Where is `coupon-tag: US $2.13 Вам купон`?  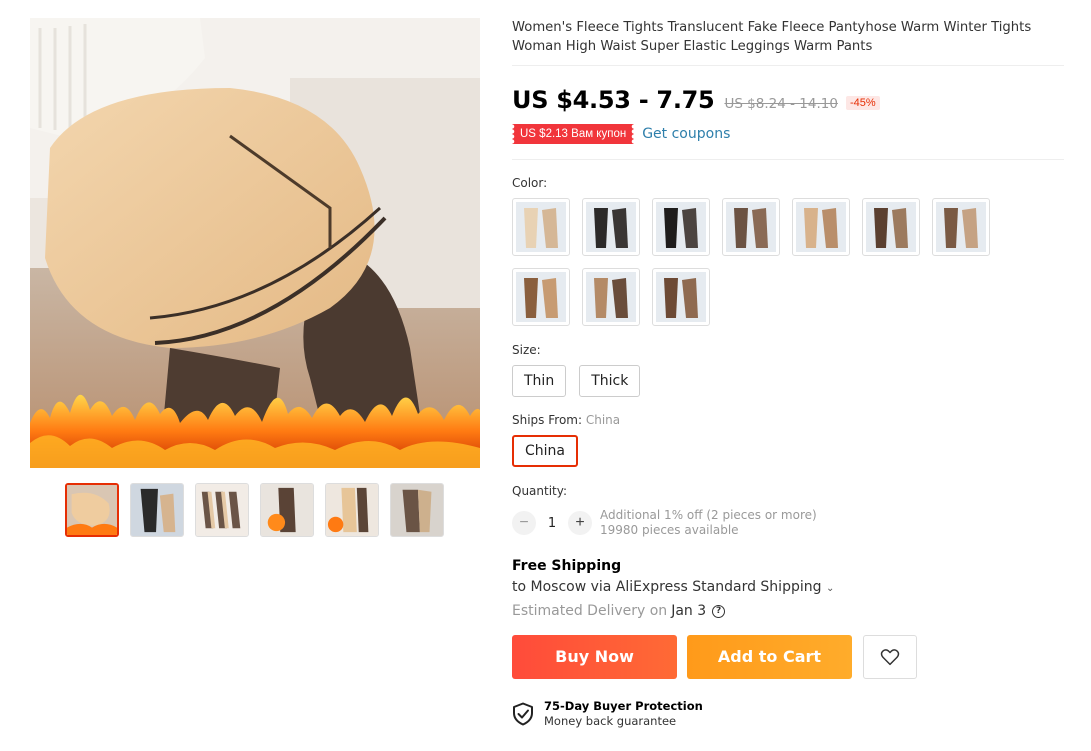
coupon-tag: US $2.13 Вам купон is located at coordinates (573, 134).